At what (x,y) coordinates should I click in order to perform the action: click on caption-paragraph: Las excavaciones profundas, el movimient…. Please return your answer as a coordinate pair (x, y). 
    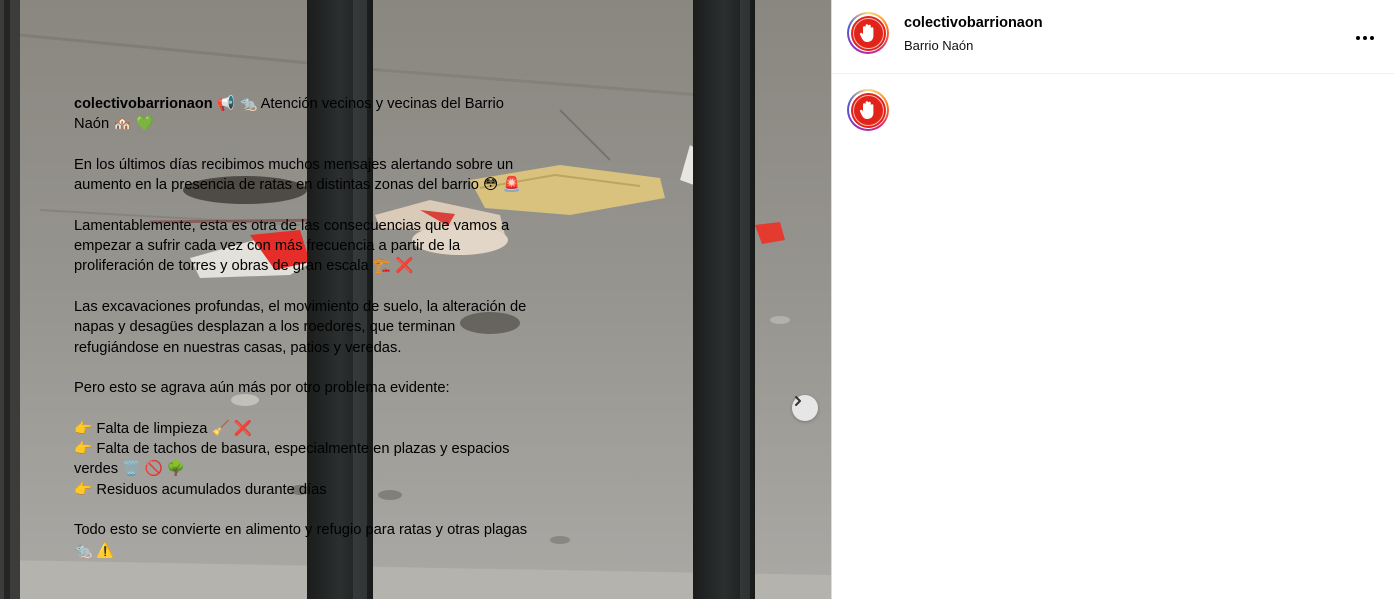
    Looking at the image, I should click on (300, 327).